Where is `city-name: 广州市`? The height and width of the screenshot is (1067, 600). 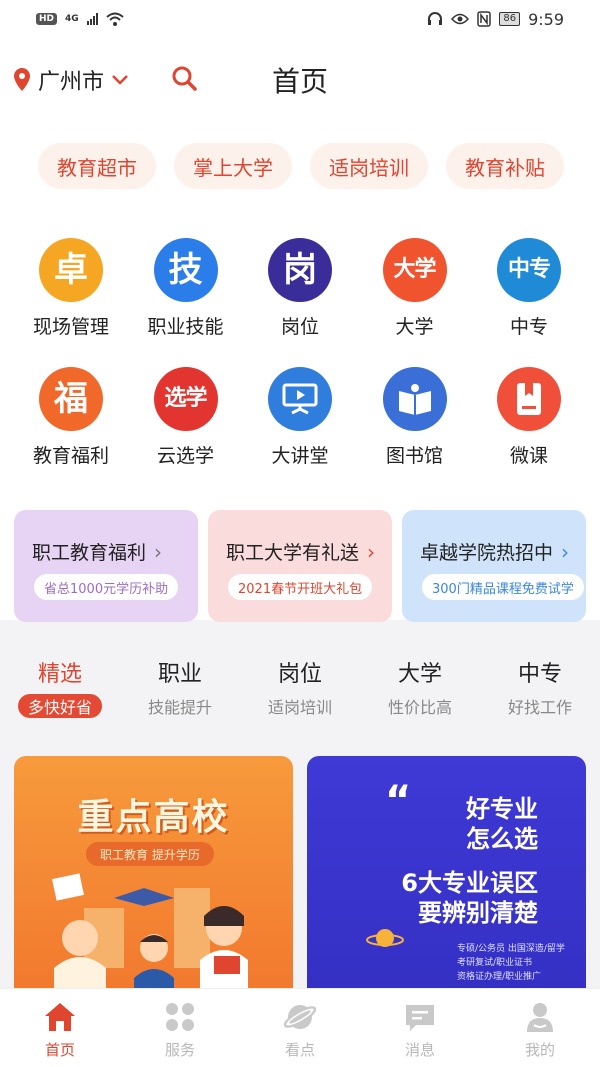
city-name: 广州市 is located at coordinates (71, 82).